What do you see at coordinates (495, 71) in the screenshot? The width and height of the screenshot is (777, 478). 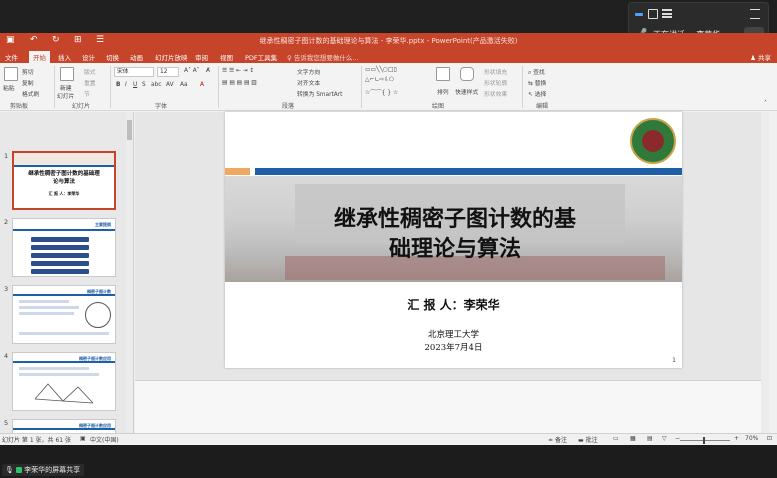 I see `shape-fill-button: 形状填充` at bounding box center [495, 71].